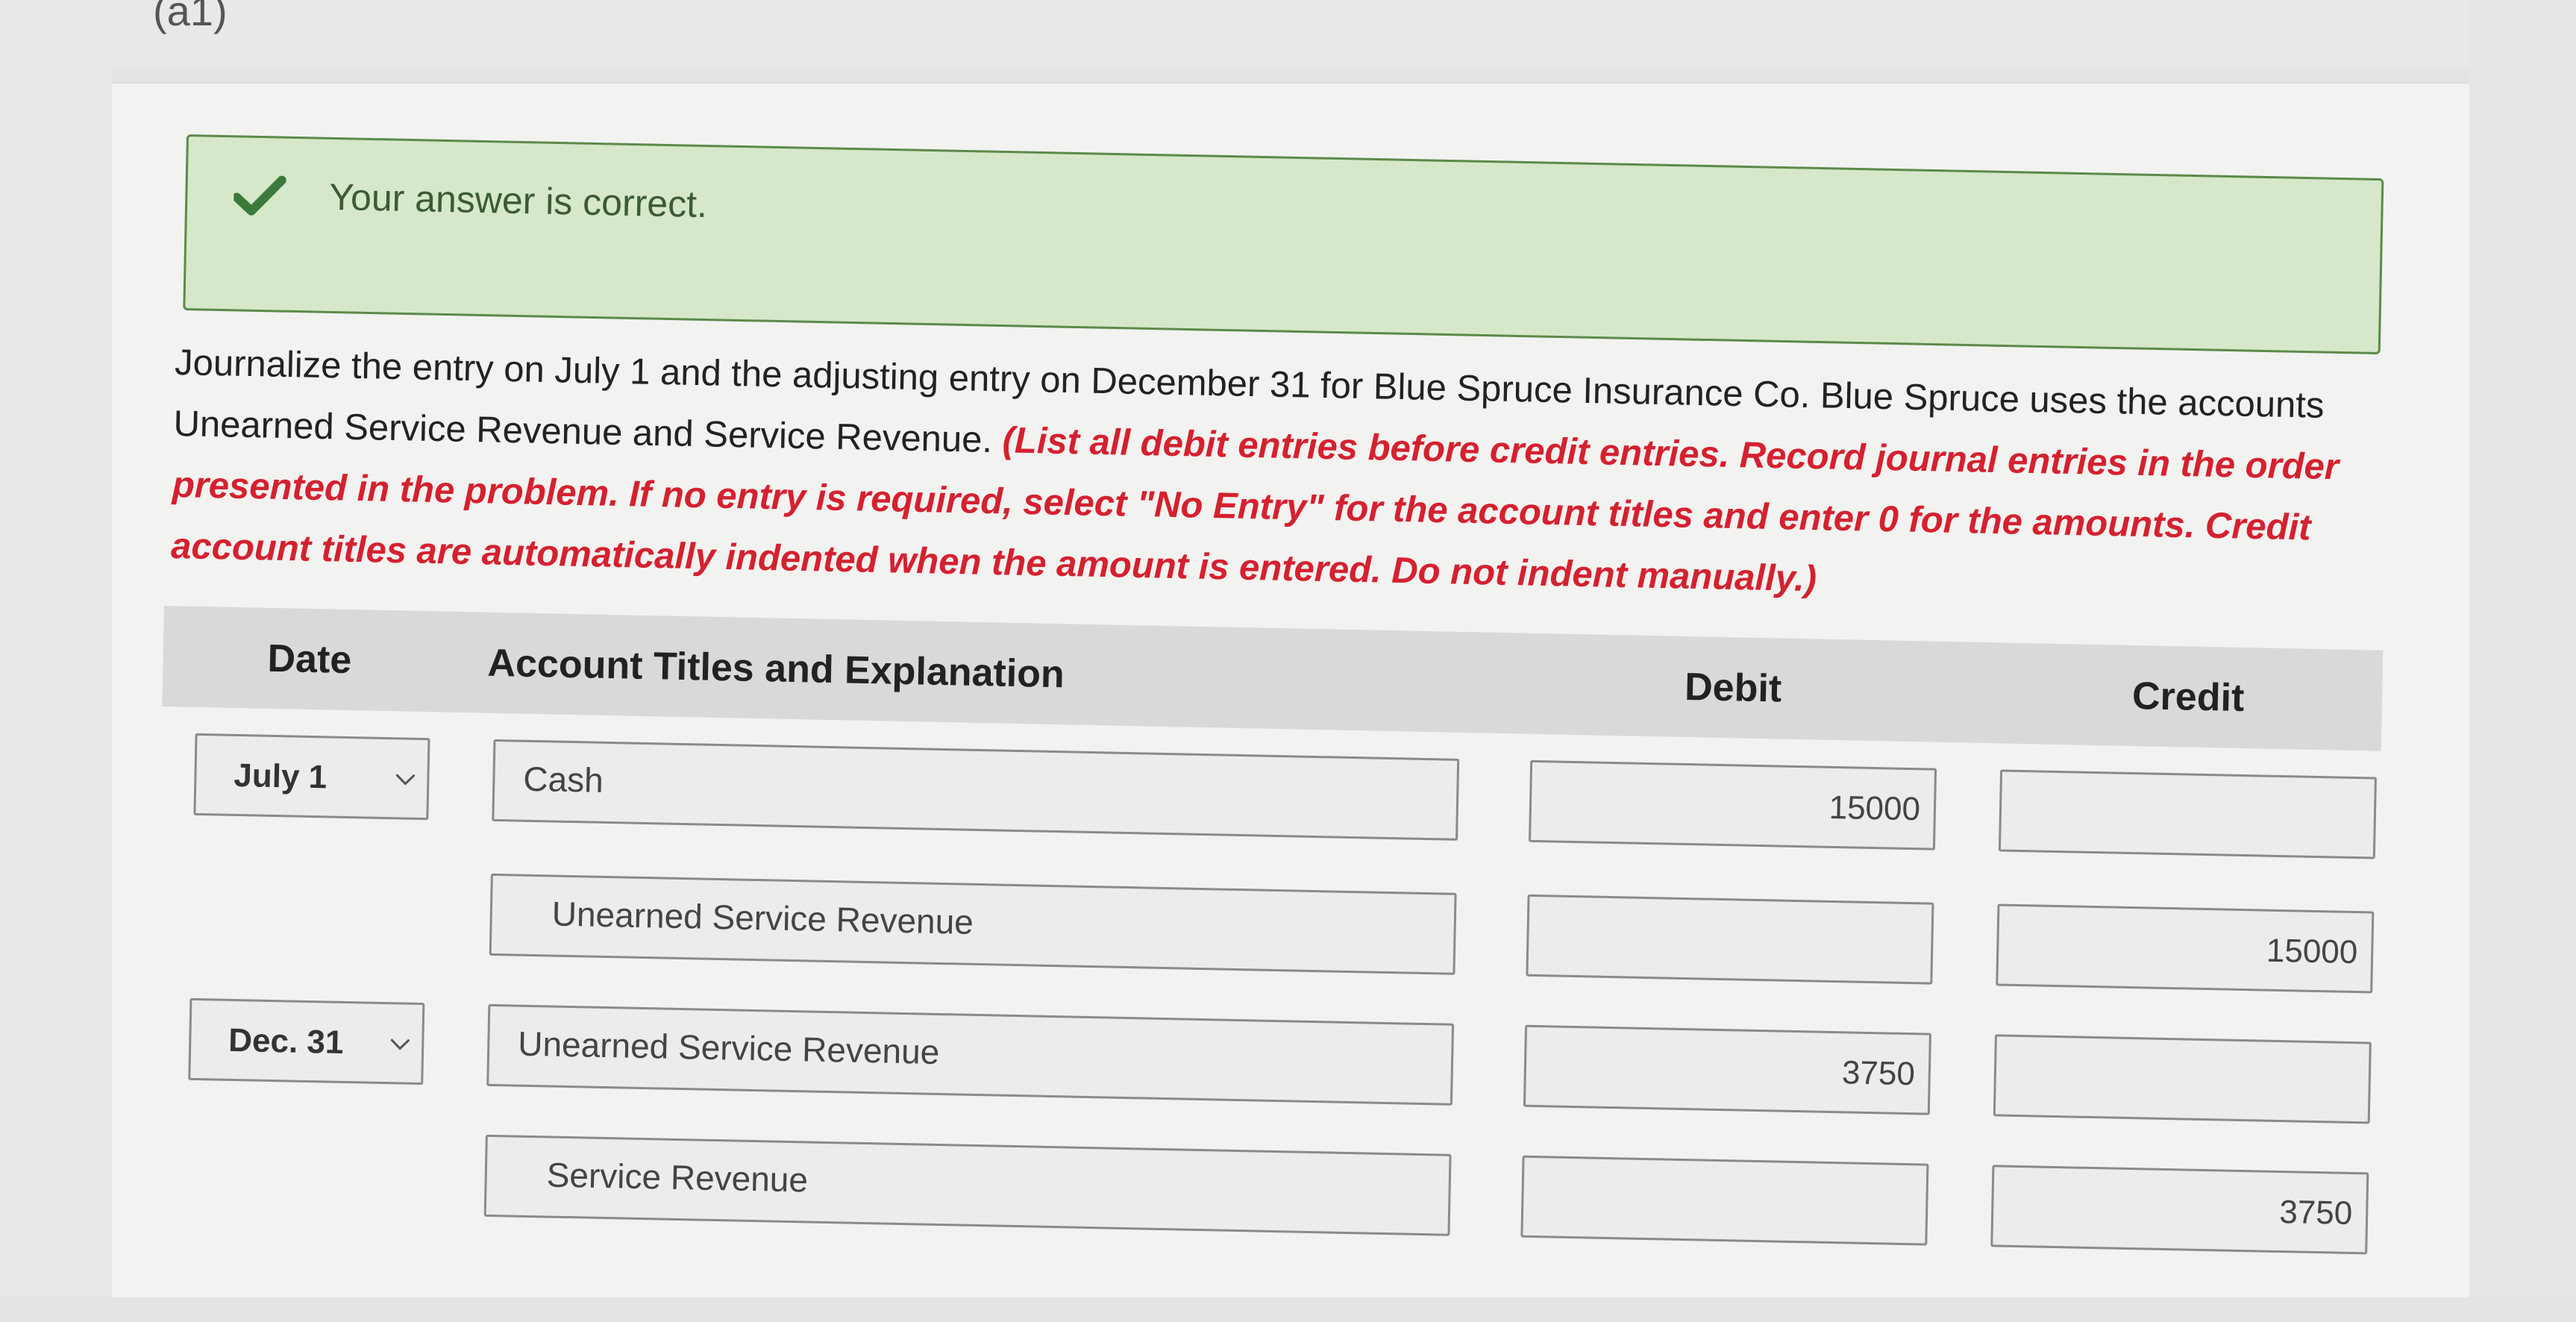  What do you see at coordinates (677, 1177) in the screenshot?
I see `account-value: Service Revenue` at bounding box center [677, 1177].